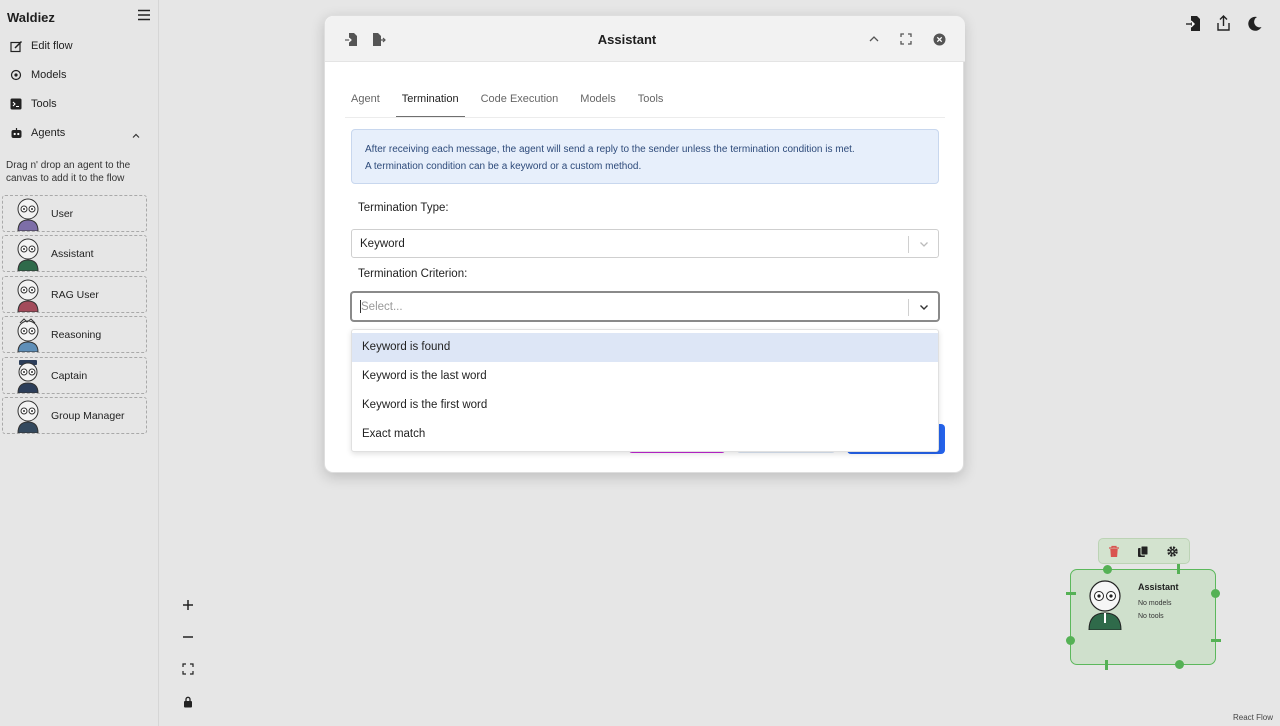  Describe the element at coordinates (645, 376) in the screenshot. I see `option-keyword-last-word: Keyword is the last word` at that location.